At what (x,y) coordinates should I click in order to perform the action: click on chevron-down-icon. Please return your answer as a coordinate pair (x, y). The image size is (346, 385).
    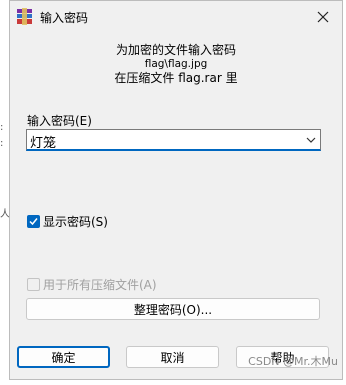
    Looking at the image, I should click on (311, 140).